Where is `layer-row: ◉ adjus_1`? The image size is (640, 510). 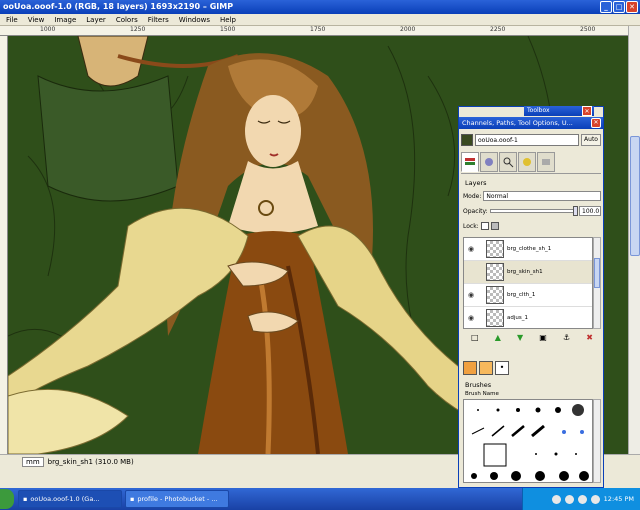 layer-row: ◉ adjus_1 is located at coordinates (528, 317).